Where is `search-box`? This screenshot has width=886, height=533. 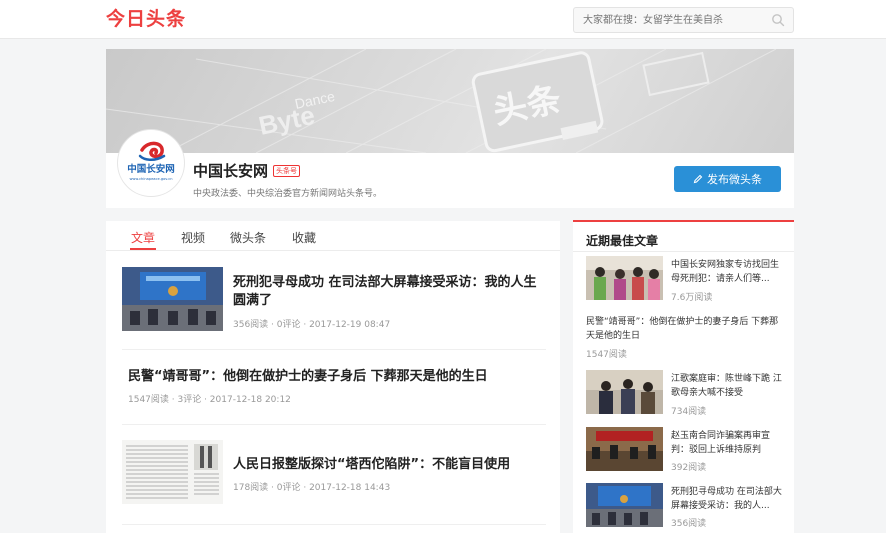
search-box is located at coordinates (683, 20).